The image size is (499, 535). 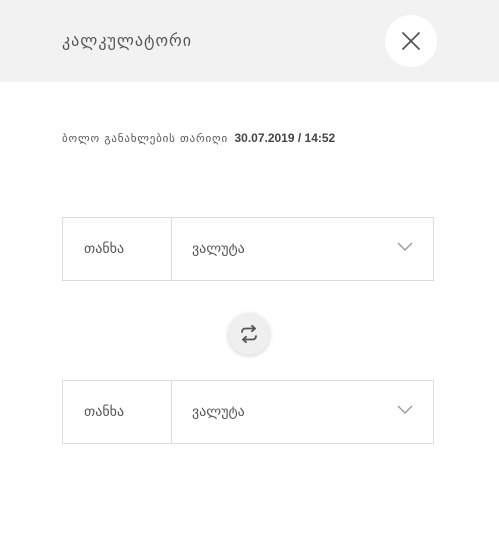 I want to click on swap-currencies-button, so click(x=249, y=334).